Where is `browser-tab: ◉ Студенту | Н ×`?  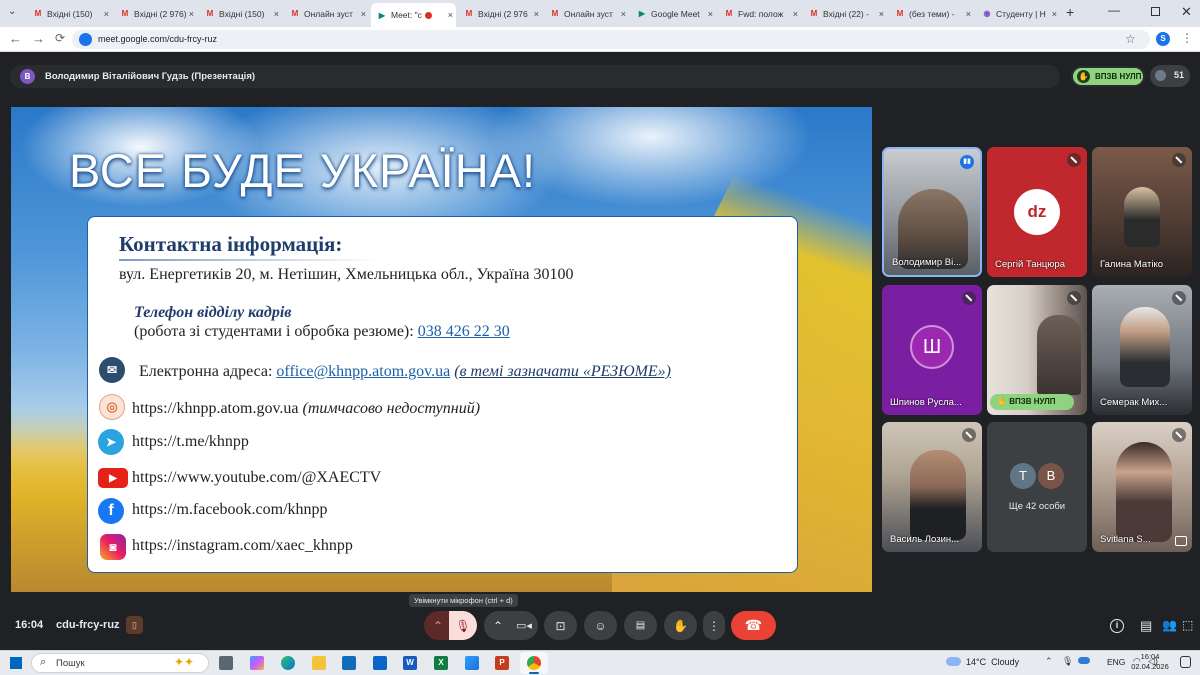 browser-tab: ◉ Студенту | Н × is located at coordinates (1018, 13).